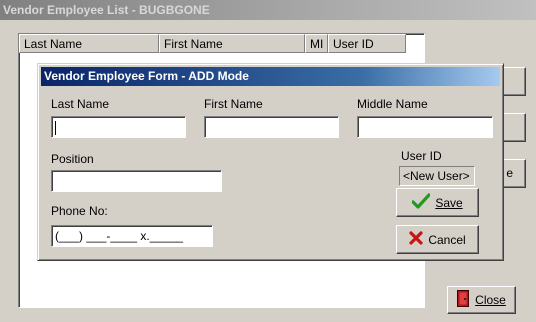 Image resolution: width=536 pixels, height=322 pixels. What do you see at coordinates (119, 236) in the screenshot?
I see `phone-value: (___) ___-____ x._____` at bounding box center [119, 236].